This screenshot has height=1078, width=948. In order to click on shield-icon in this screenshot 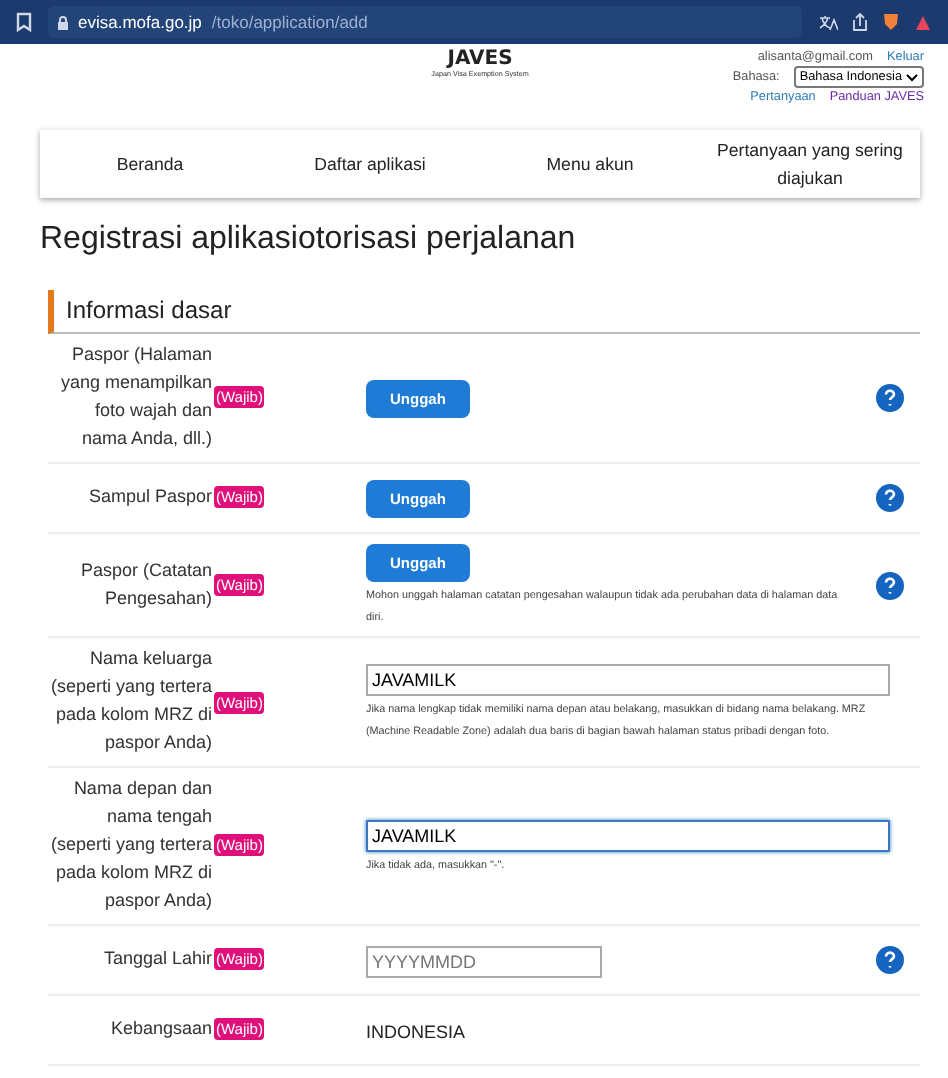, I will do `click(891, 22)`.